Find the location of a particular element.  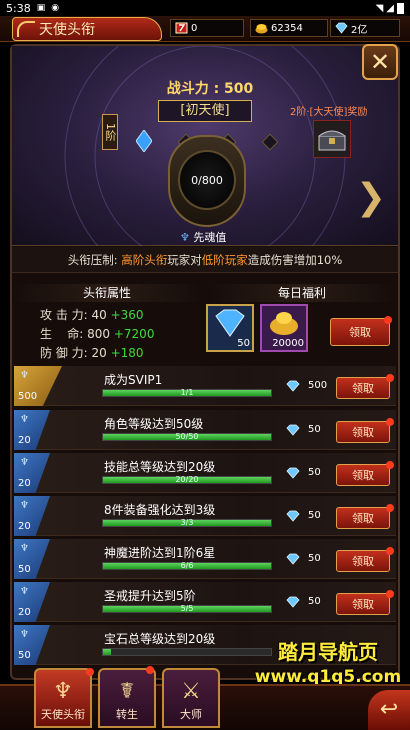

gold-coins-icon is located at coordinates (261, 29).